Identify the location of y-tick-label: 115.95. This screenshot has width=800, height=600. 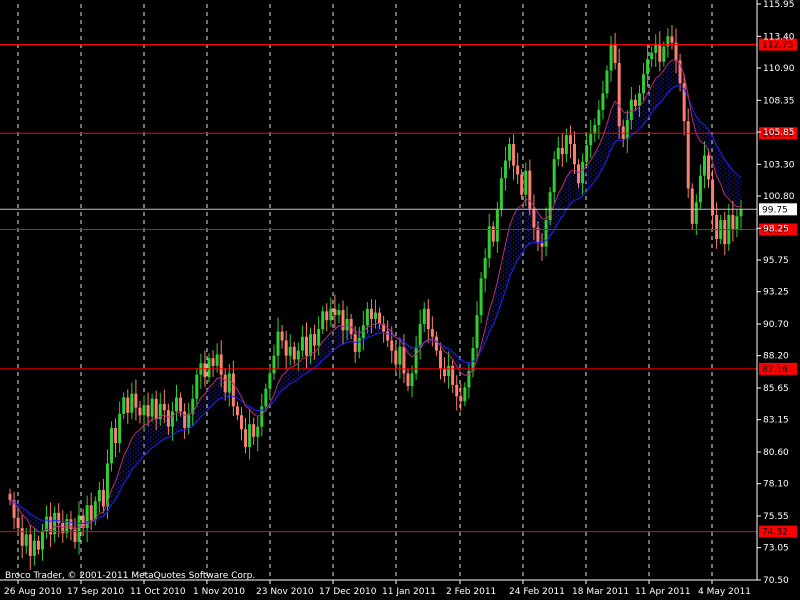
(779, 5).